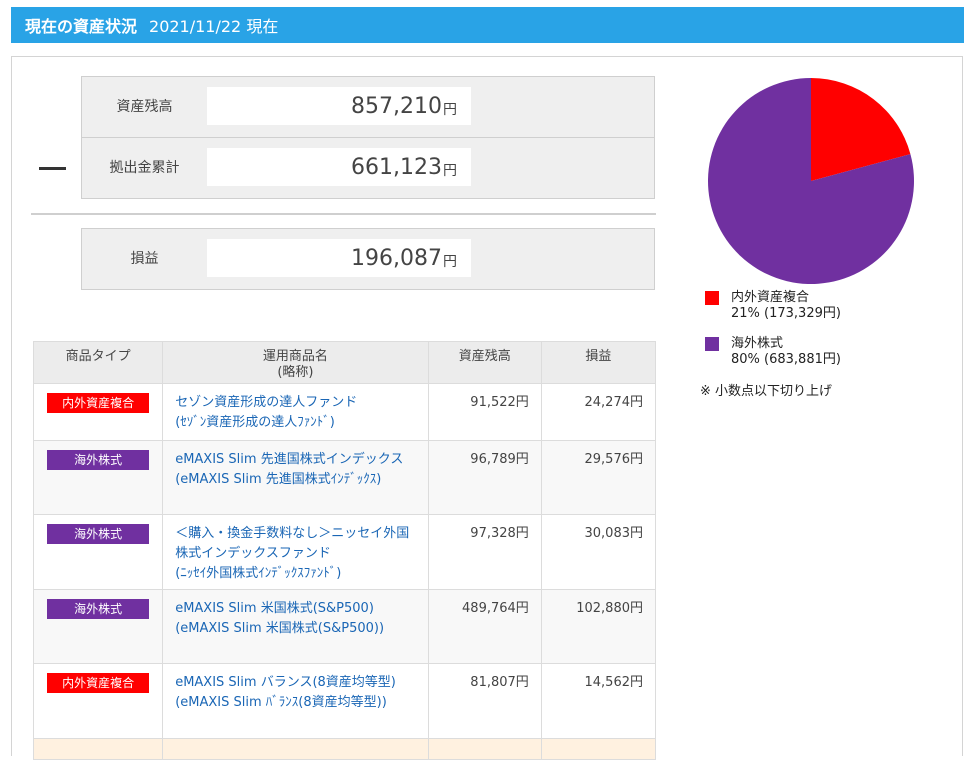  What do you see at coordinates (255, 422) in the screenshot?
I see `fund-short-name: (ｾｿﾞﾝ資産形成の達人ﾌｧﾝﾄﾞ)` at bounding box center [255, 422].